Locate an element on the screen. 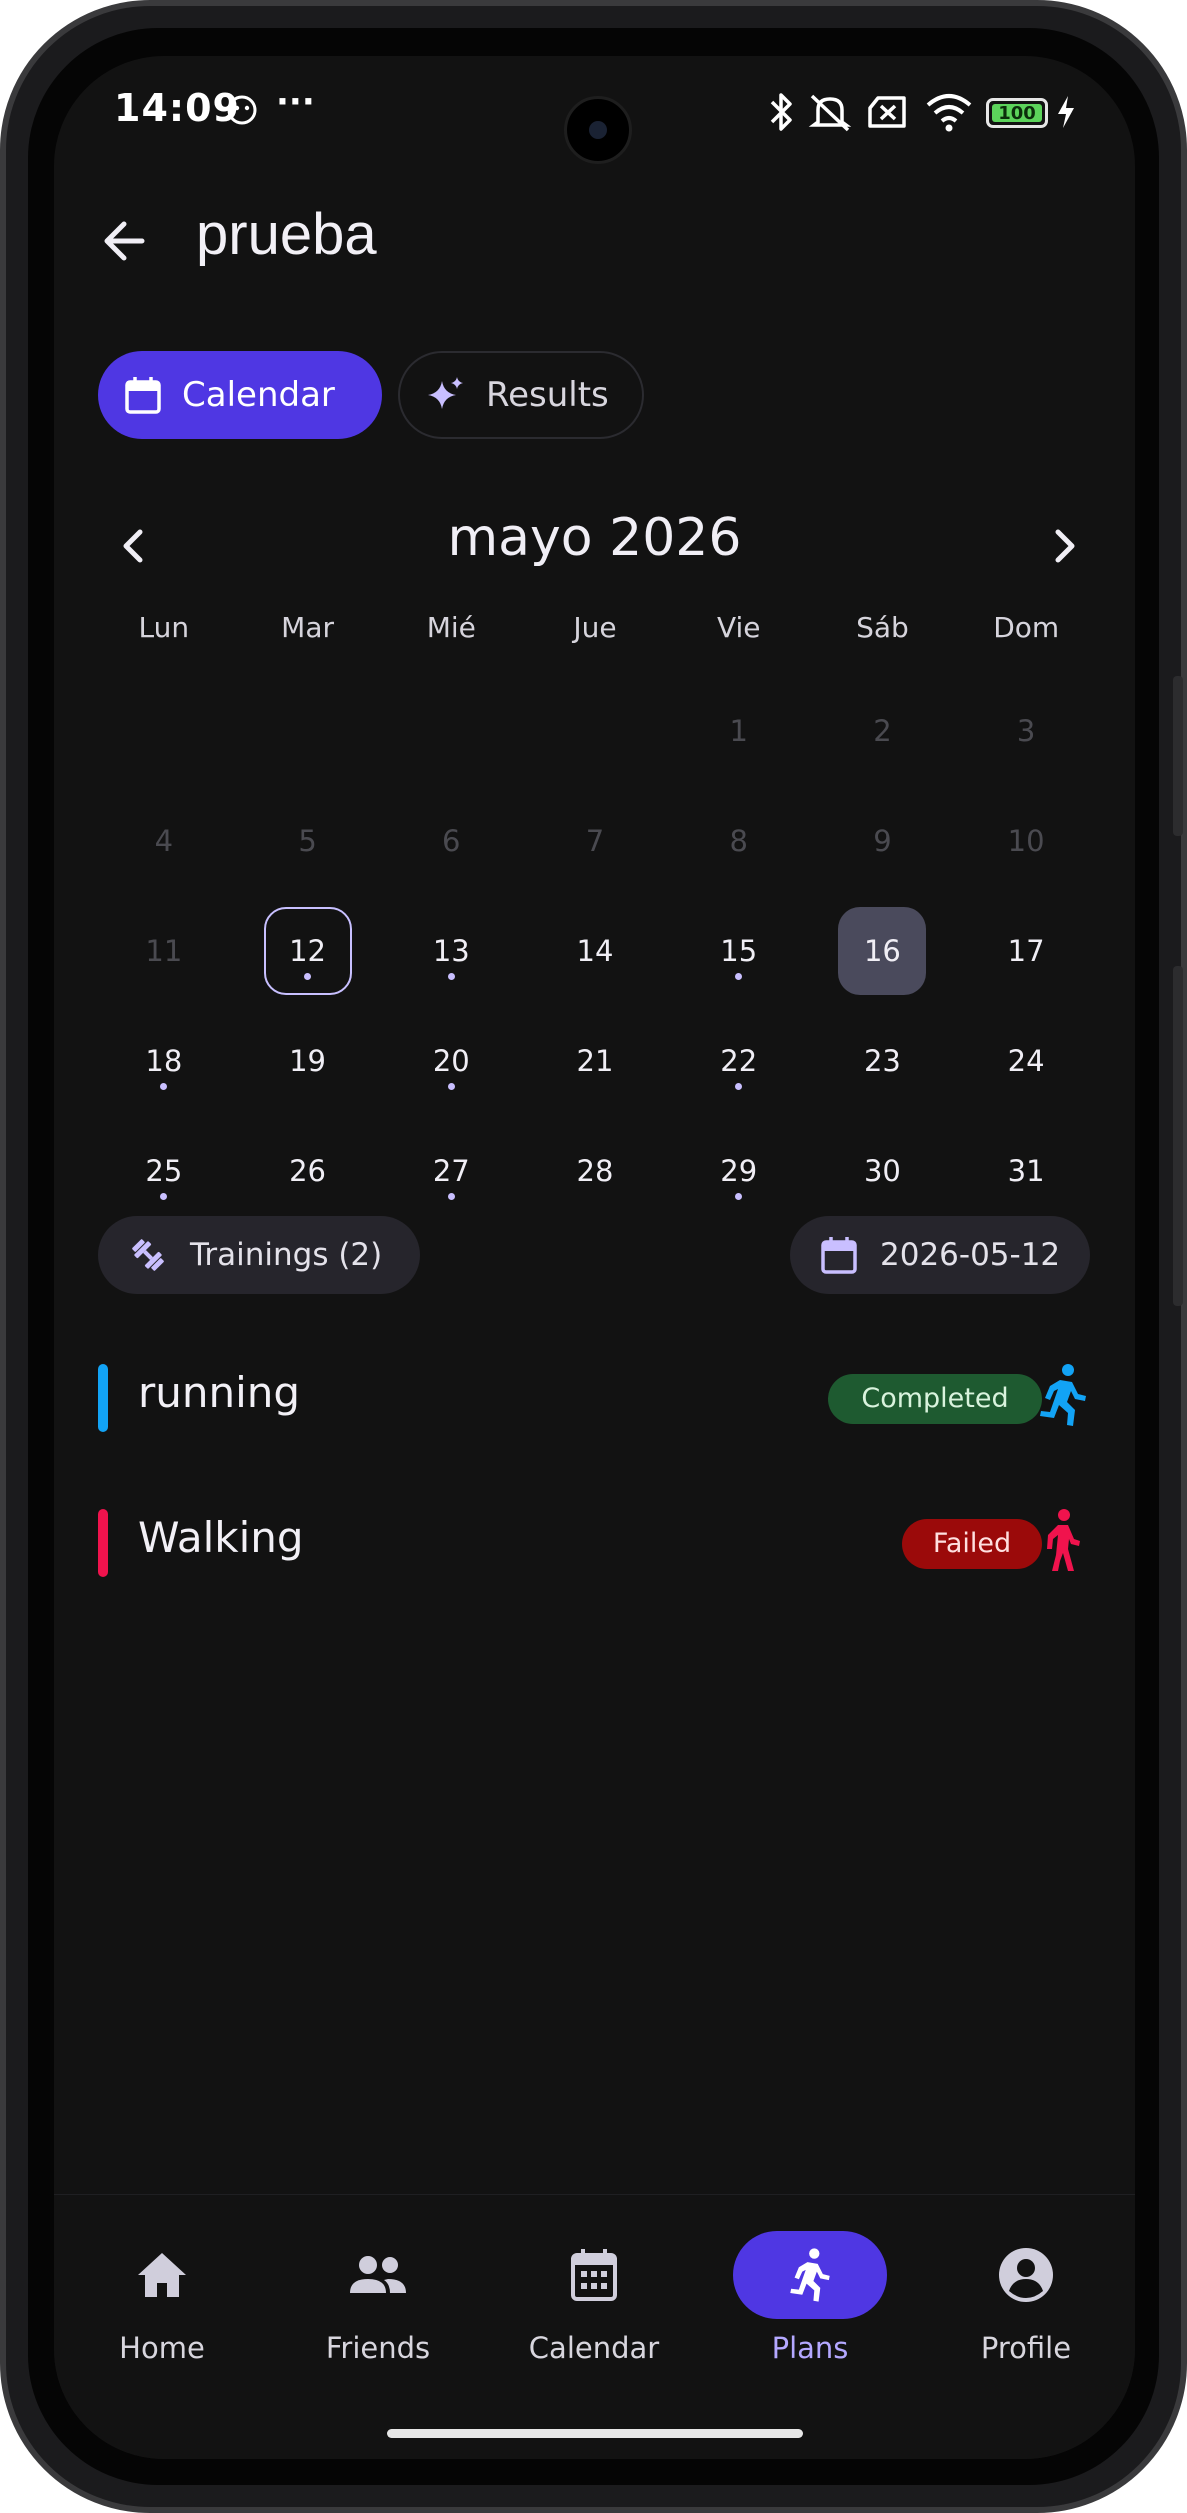 This screenshot has width=1187, height=2513. nav-plans-icon-wrap is located at coordinates (810, 2275).